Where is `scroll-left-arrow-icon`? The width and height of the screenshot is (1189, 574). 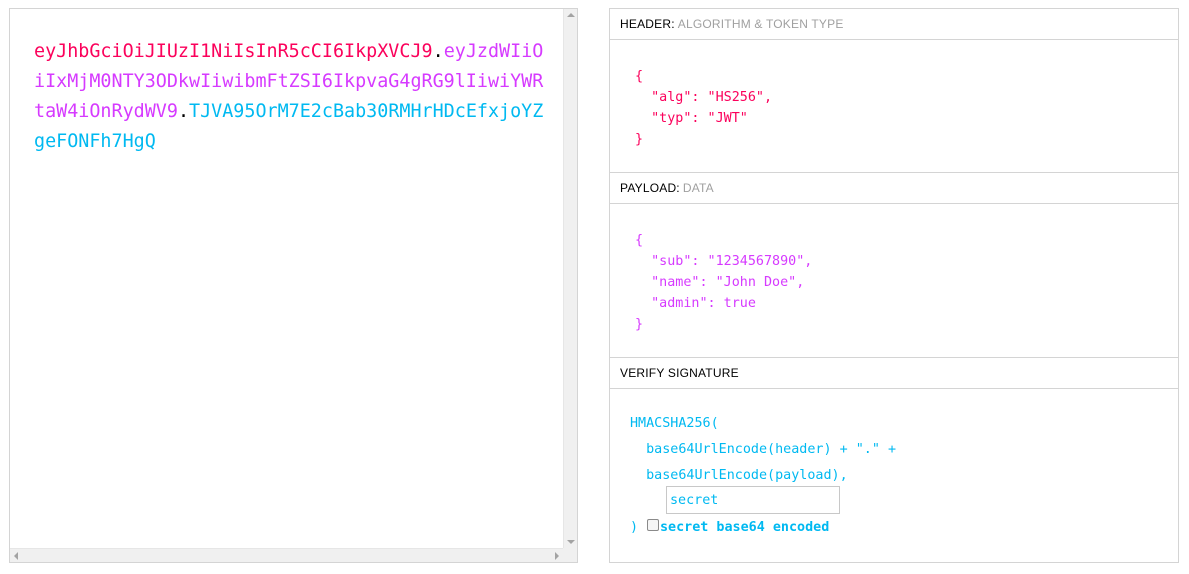
scroll-left-arrow-icon is located at coordinates (16, 556).